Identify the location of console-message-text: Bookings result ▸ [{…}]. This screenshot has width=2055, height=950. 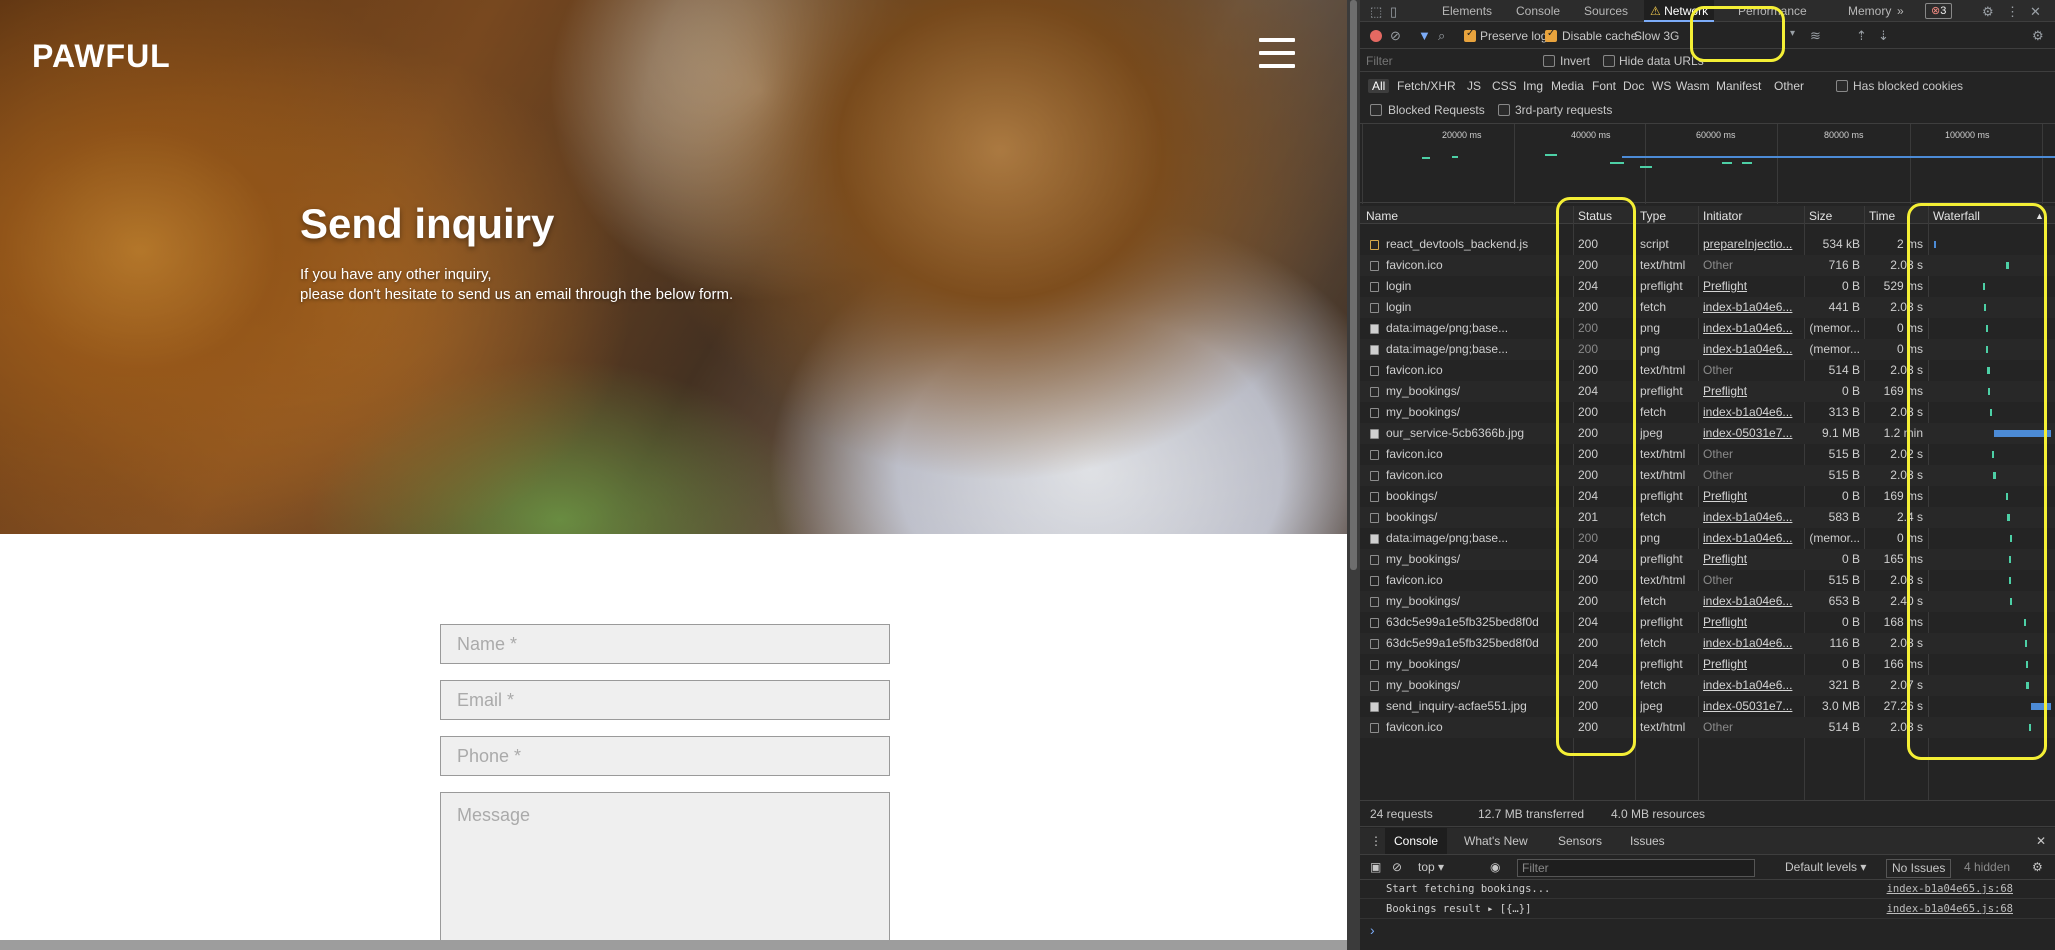
(1458, 909).